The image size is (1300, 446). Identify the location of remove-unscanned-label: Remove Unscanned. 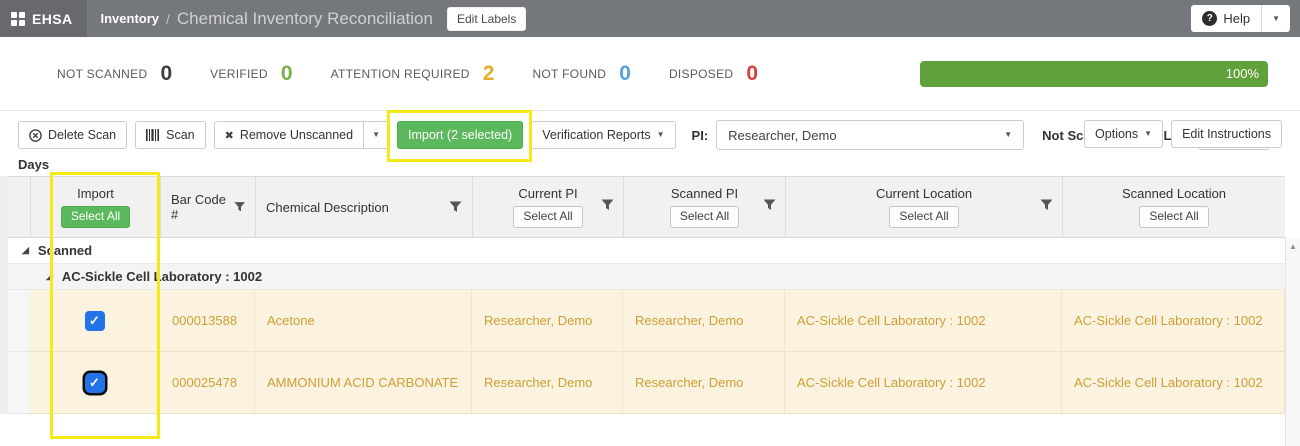
(296, 135).